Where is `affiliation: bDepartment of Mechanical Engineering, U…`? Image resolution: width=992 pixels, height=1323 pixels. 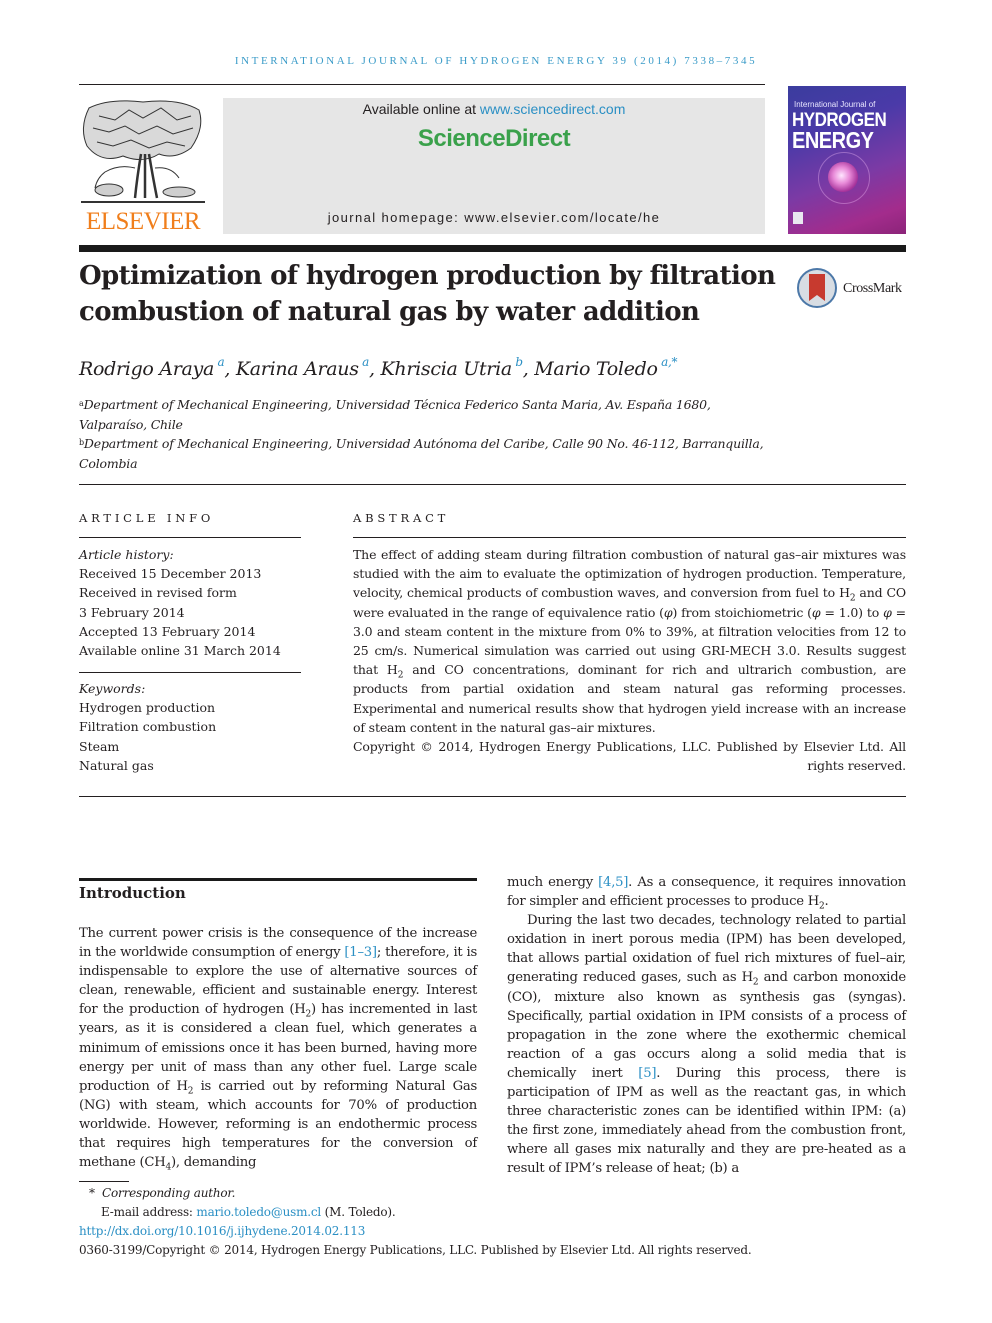
affiliation: bDepartment of Mechanical Engineering, U… is located at coordinates (429, 453).